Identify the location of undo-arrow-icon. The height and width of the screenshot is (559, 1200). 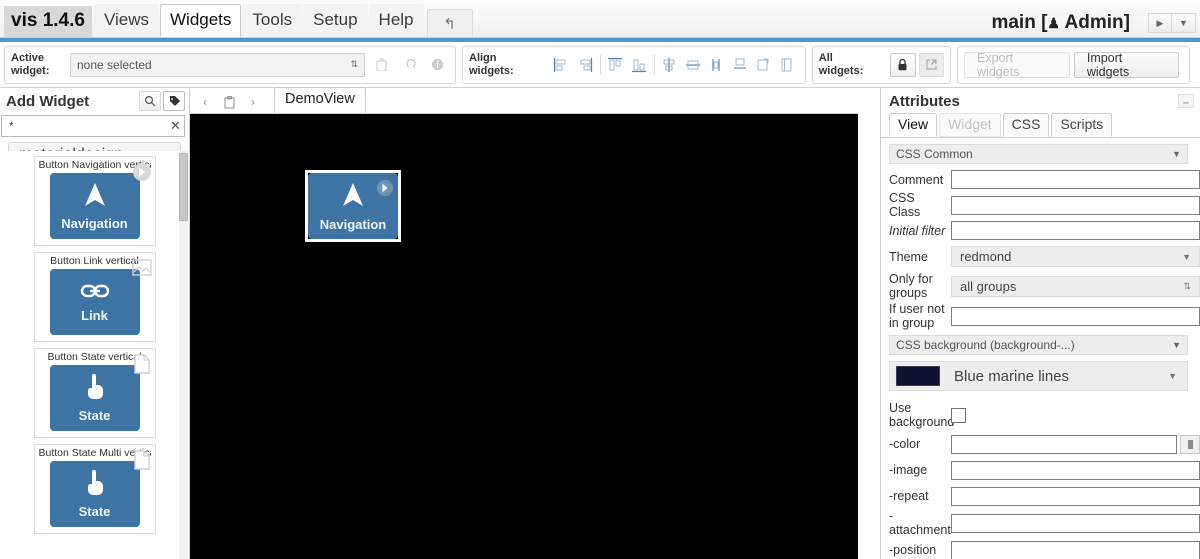
(409, 65).